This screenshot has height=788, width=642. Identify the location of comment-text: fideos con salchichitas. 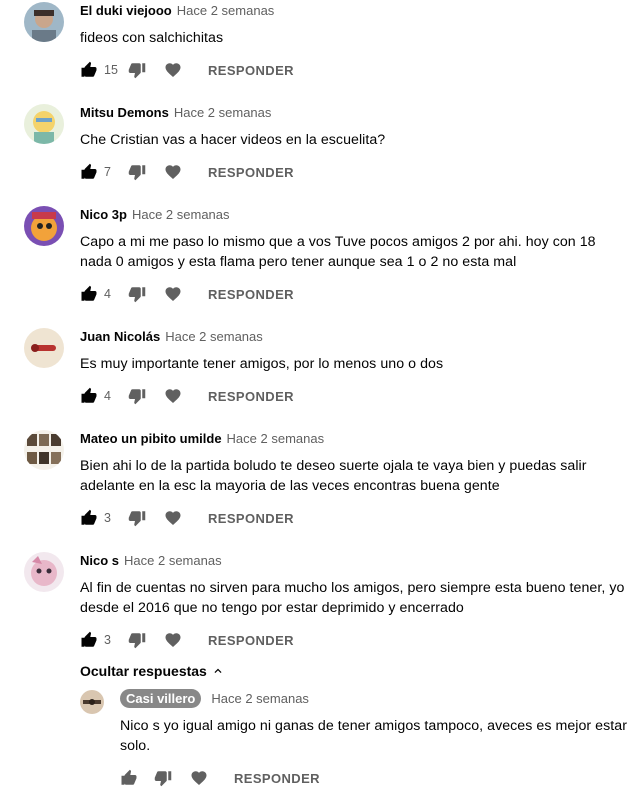
(152, 38).